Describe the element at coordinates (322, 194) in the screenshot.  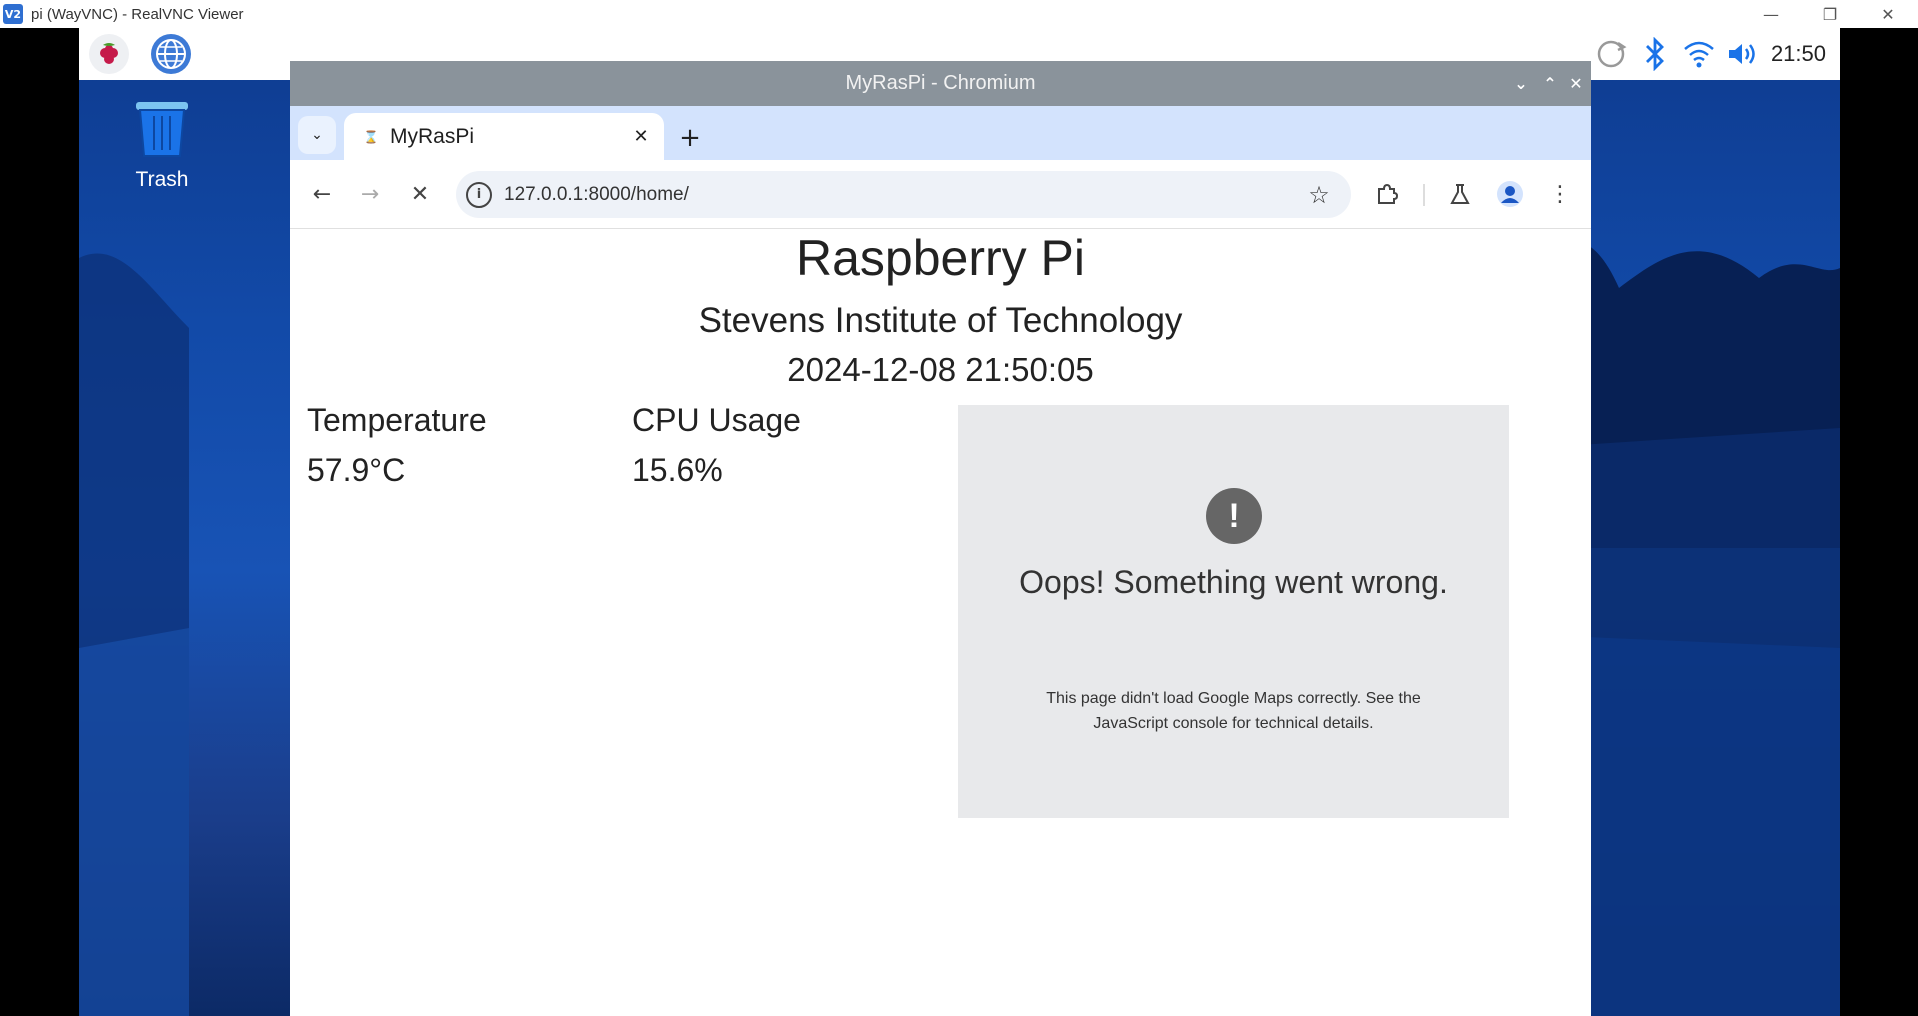
I see `back-arrow-icon: ←` at that location.